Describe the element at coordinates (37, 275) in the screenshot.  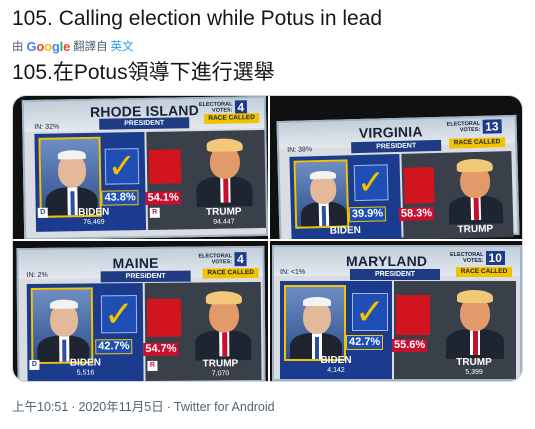
I see `reporting-percent: IN: 2%` at that location.